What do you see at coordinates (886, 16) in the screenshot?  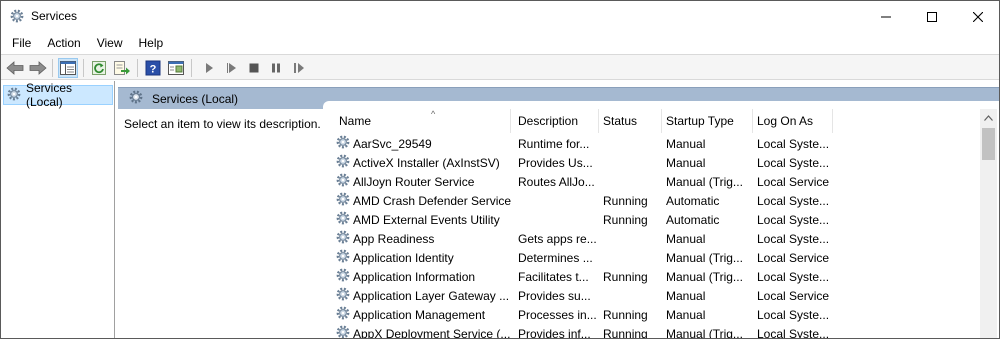 I see `minimize-button` at bounding box center [886, 16].